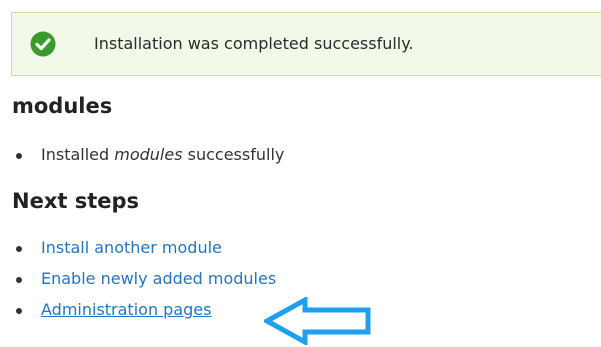  I want to click on list-item: Administration pages, so click(146, 315).